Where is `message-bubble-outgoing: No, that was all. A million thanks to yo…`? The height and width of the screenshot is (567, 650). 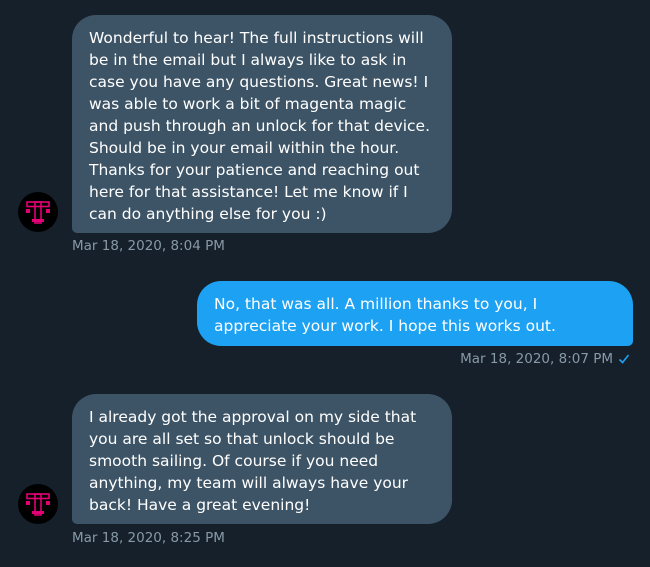 message-bubble-outgoing: No, that was all. A million thanks to yo… is located at coordinates (415, 313).